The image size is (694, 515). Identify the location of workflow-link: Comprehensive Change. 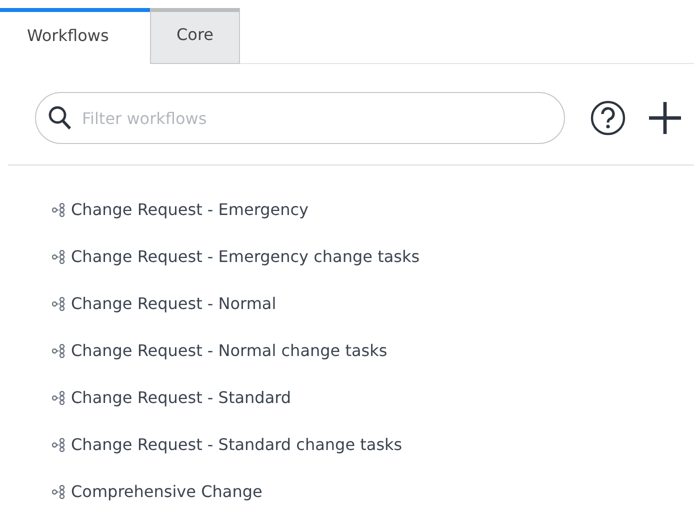
(166, 491).